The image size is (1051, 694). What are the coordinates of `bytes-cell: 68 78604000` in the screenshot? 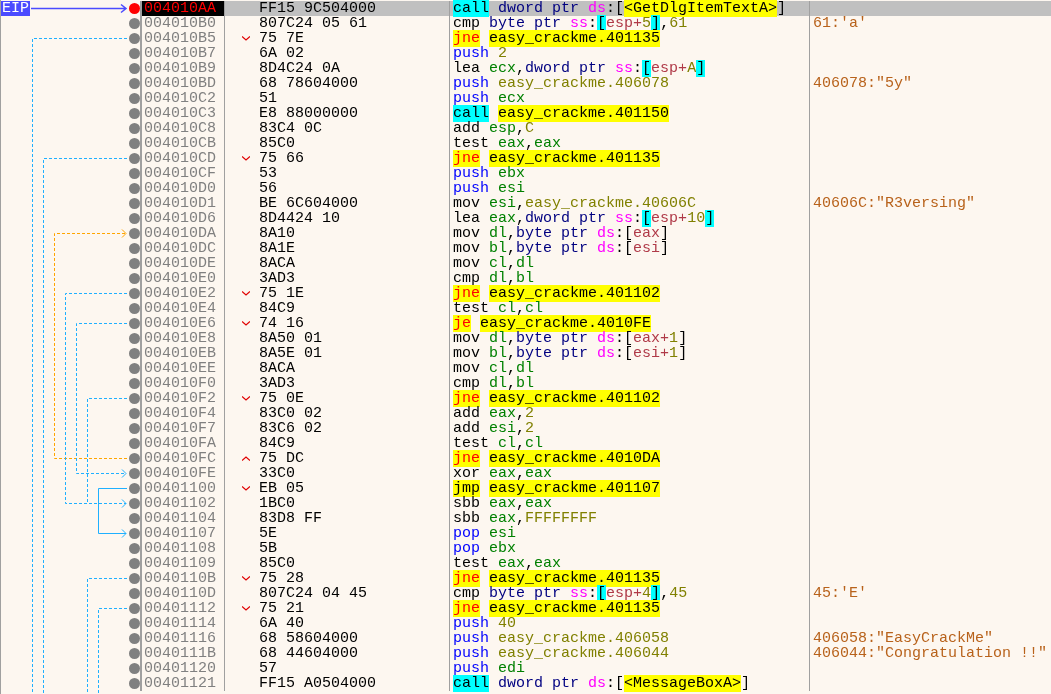 It's located at (337, 83).